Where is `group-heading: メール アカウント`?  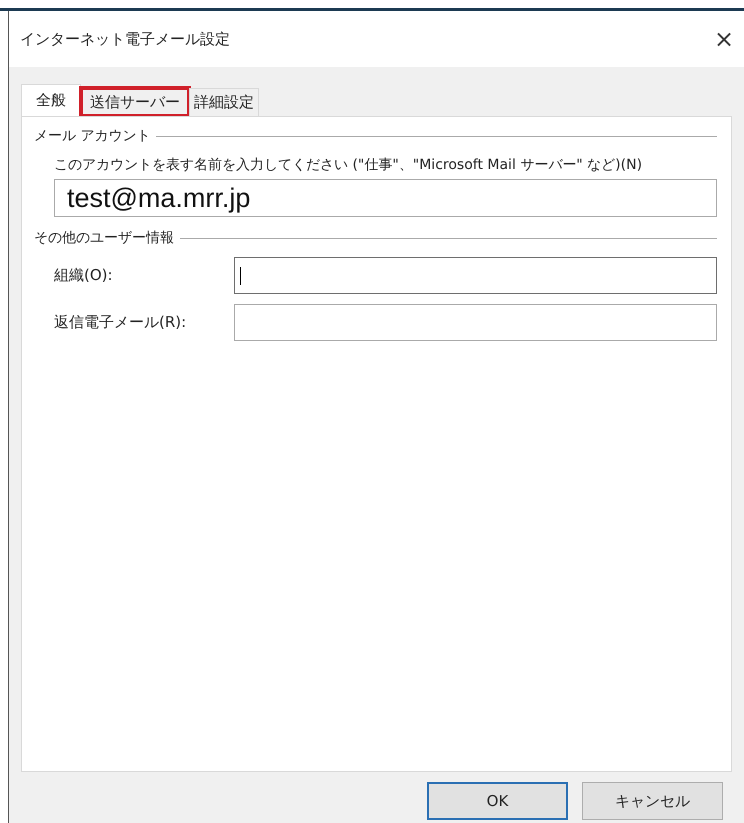
group-heading: メール アカウント is located at coordinates (92, 136).